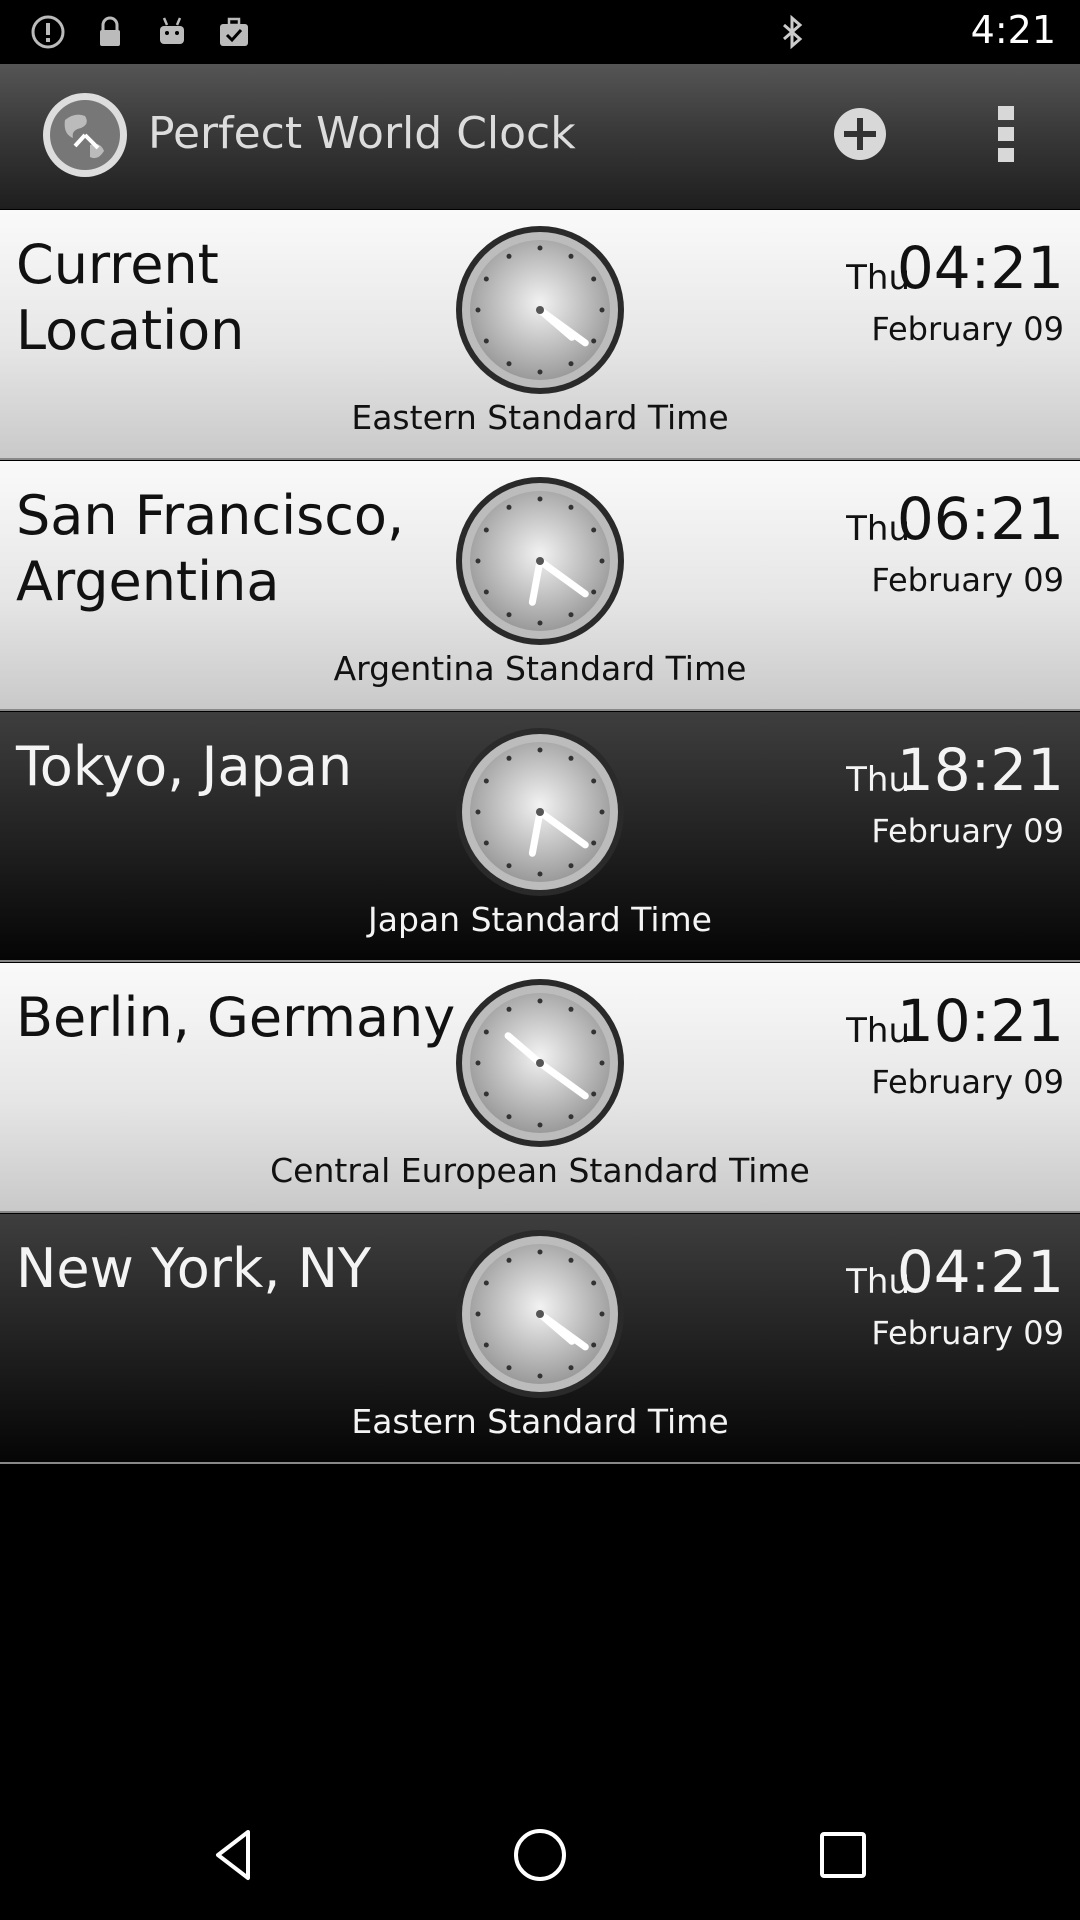 This screenshot has width=1080, height=1920. What do you see at coordinates (193, 1268) in the screenshot?
I see `city-name: New York, NY` at bounding box center [193, 1268].